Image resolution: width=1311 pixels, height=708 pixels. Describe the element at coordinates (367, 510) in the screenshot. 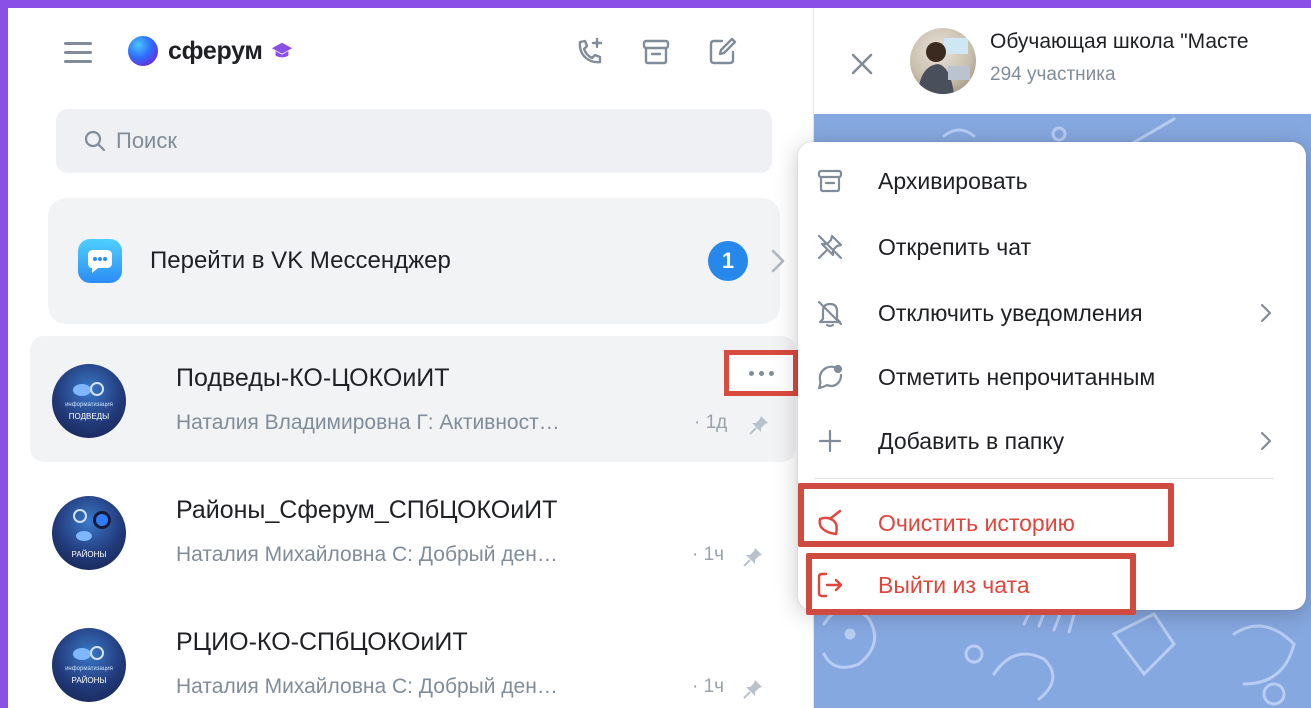

I see `chat-title: Районы_Сферум_СПбЦОКОиИТ` at that location.